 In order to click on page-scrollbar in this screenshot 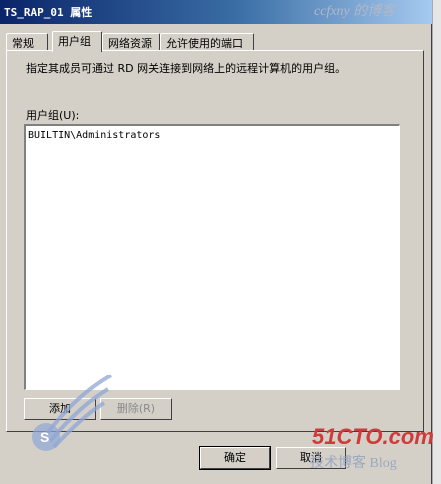, I will do `click(436, 242)`.